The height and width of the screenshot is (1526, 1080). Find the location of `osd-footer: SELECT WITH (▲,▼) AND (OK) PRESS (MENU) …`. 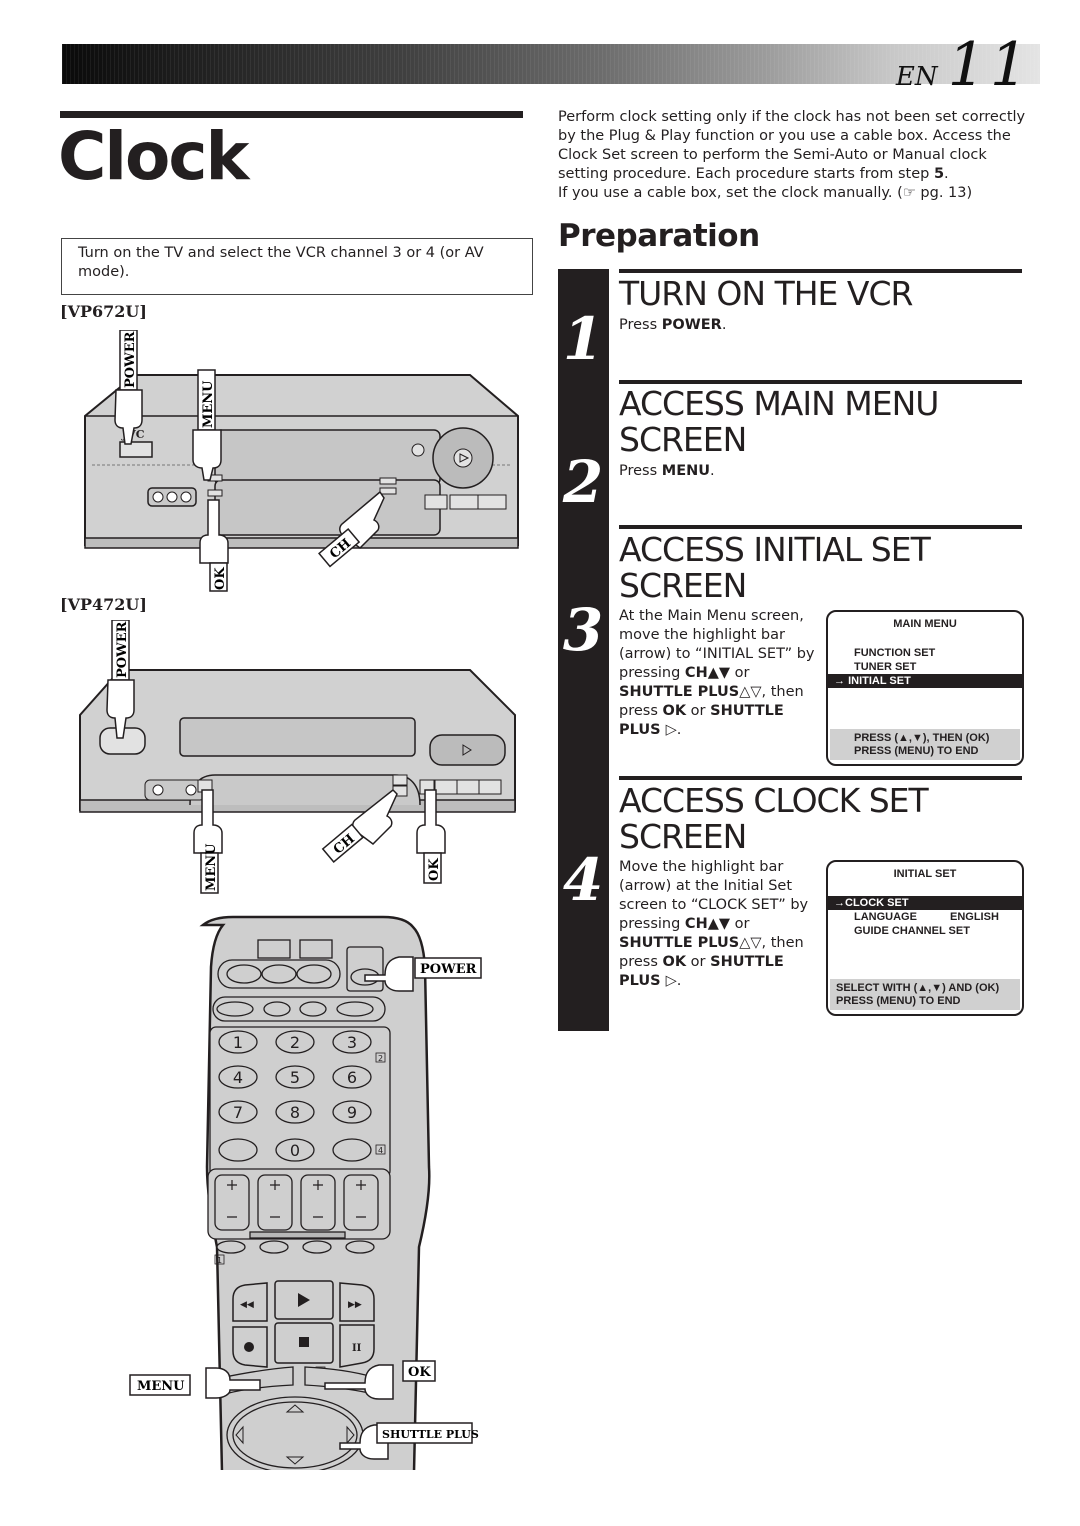

osd-footer: SELECT WITH (▲,▼) AND (OK) PRESS (MENU) … is located at coordinates (925, 994).